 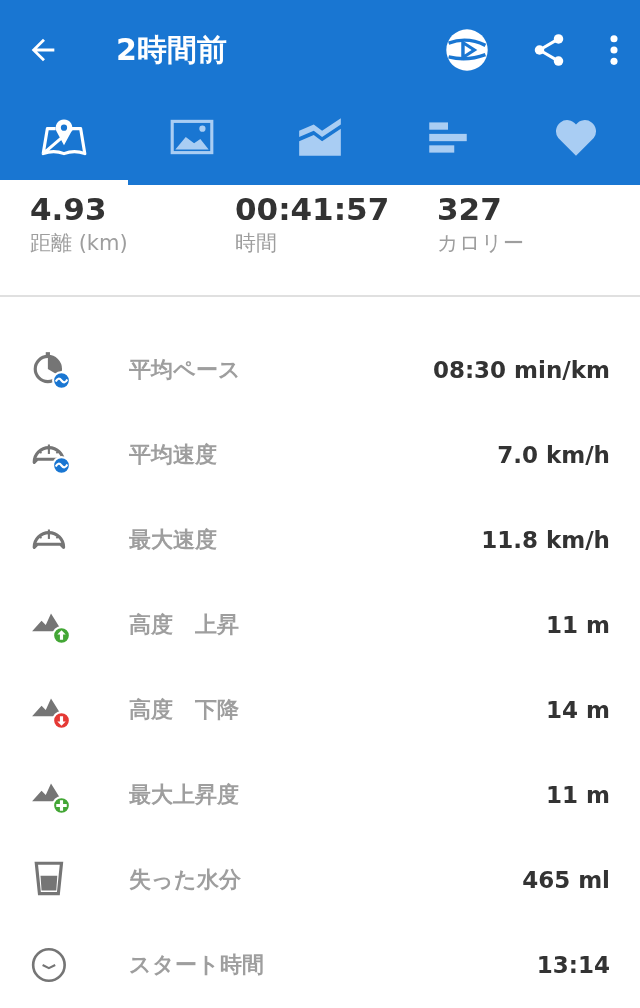 I want to click on stat-value: 11.8 km/h, so click(x=545, y=539).